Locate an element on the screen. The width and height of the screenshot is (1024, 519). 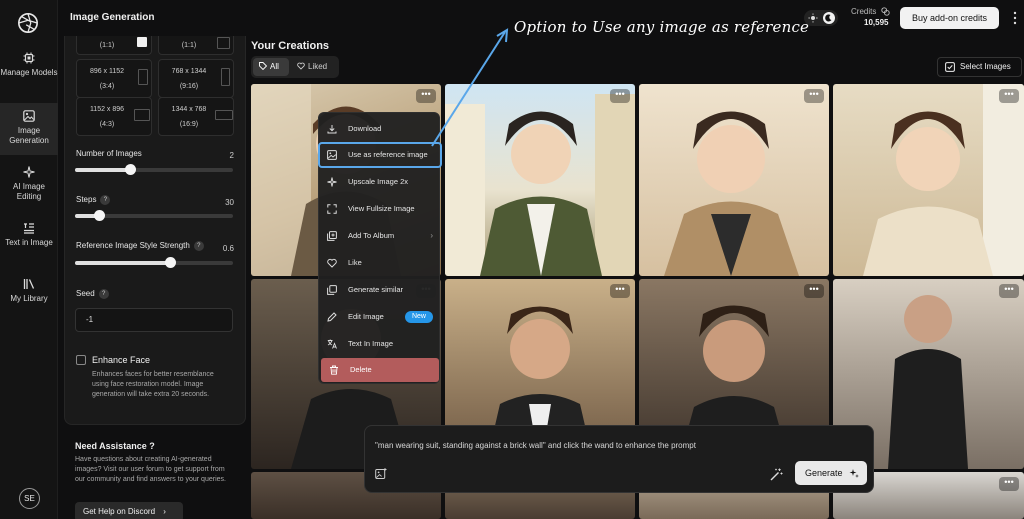
seed-label-text: Seed is located at coordinates (85, 294).